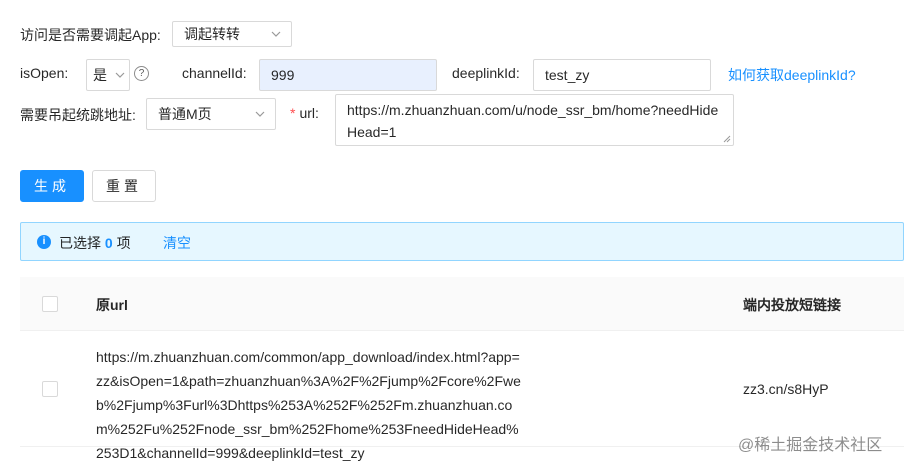 The image size is (904, 461). I want to click on selection-count: 0, so click(108, 243).